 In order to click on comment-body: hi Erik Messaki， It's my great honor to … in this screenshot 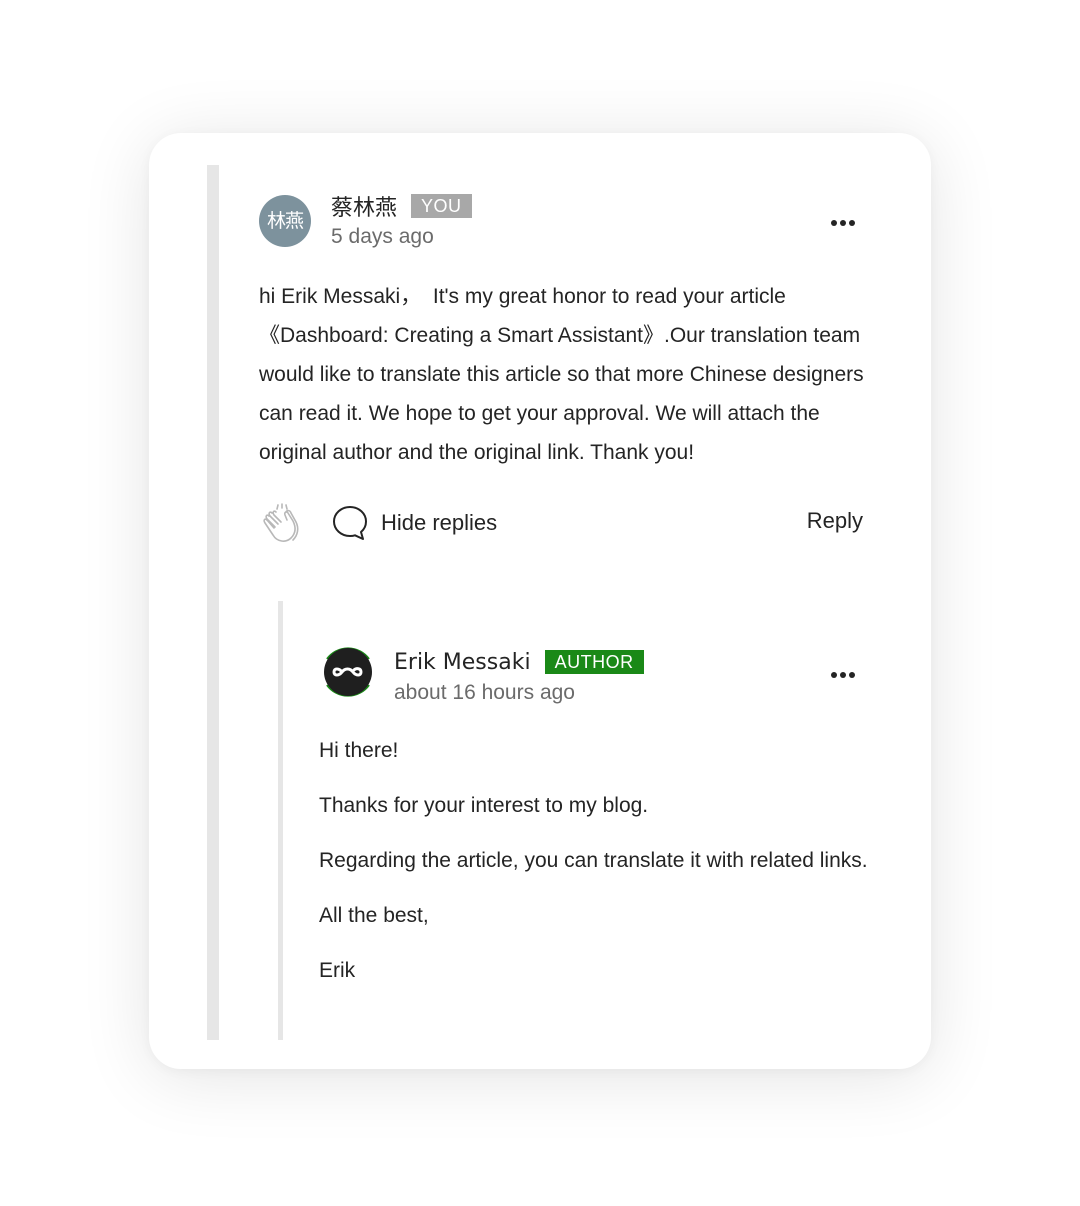, I will do `click(561, 374)`.